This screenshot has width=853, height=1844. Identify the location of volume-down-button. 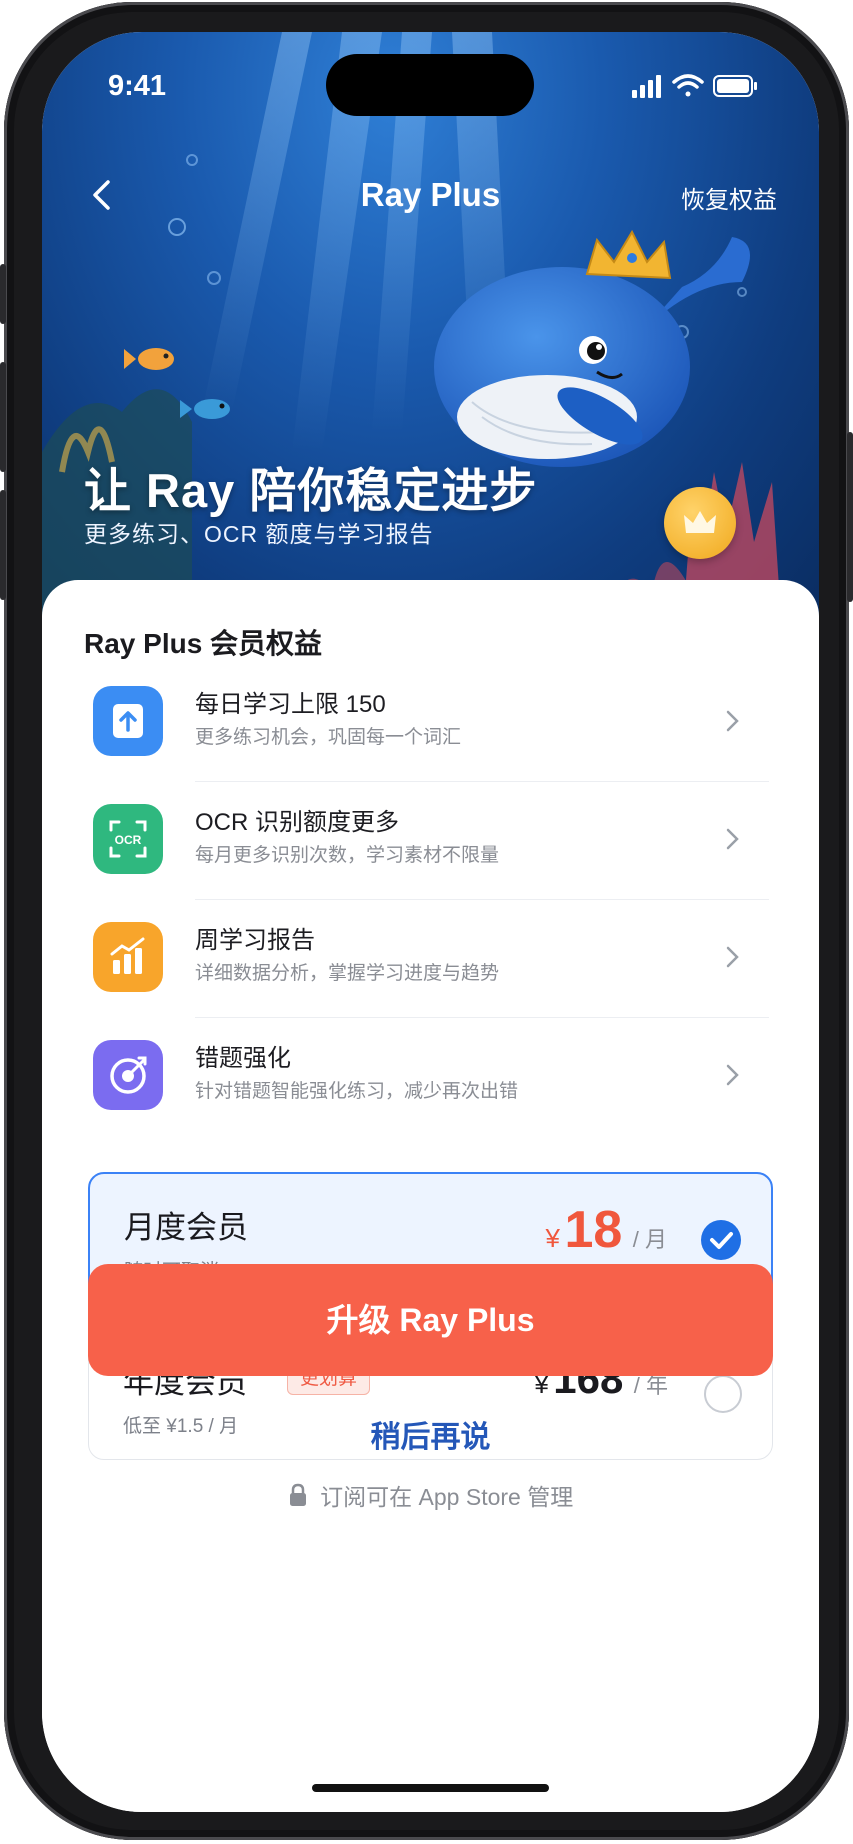
(3, 545).